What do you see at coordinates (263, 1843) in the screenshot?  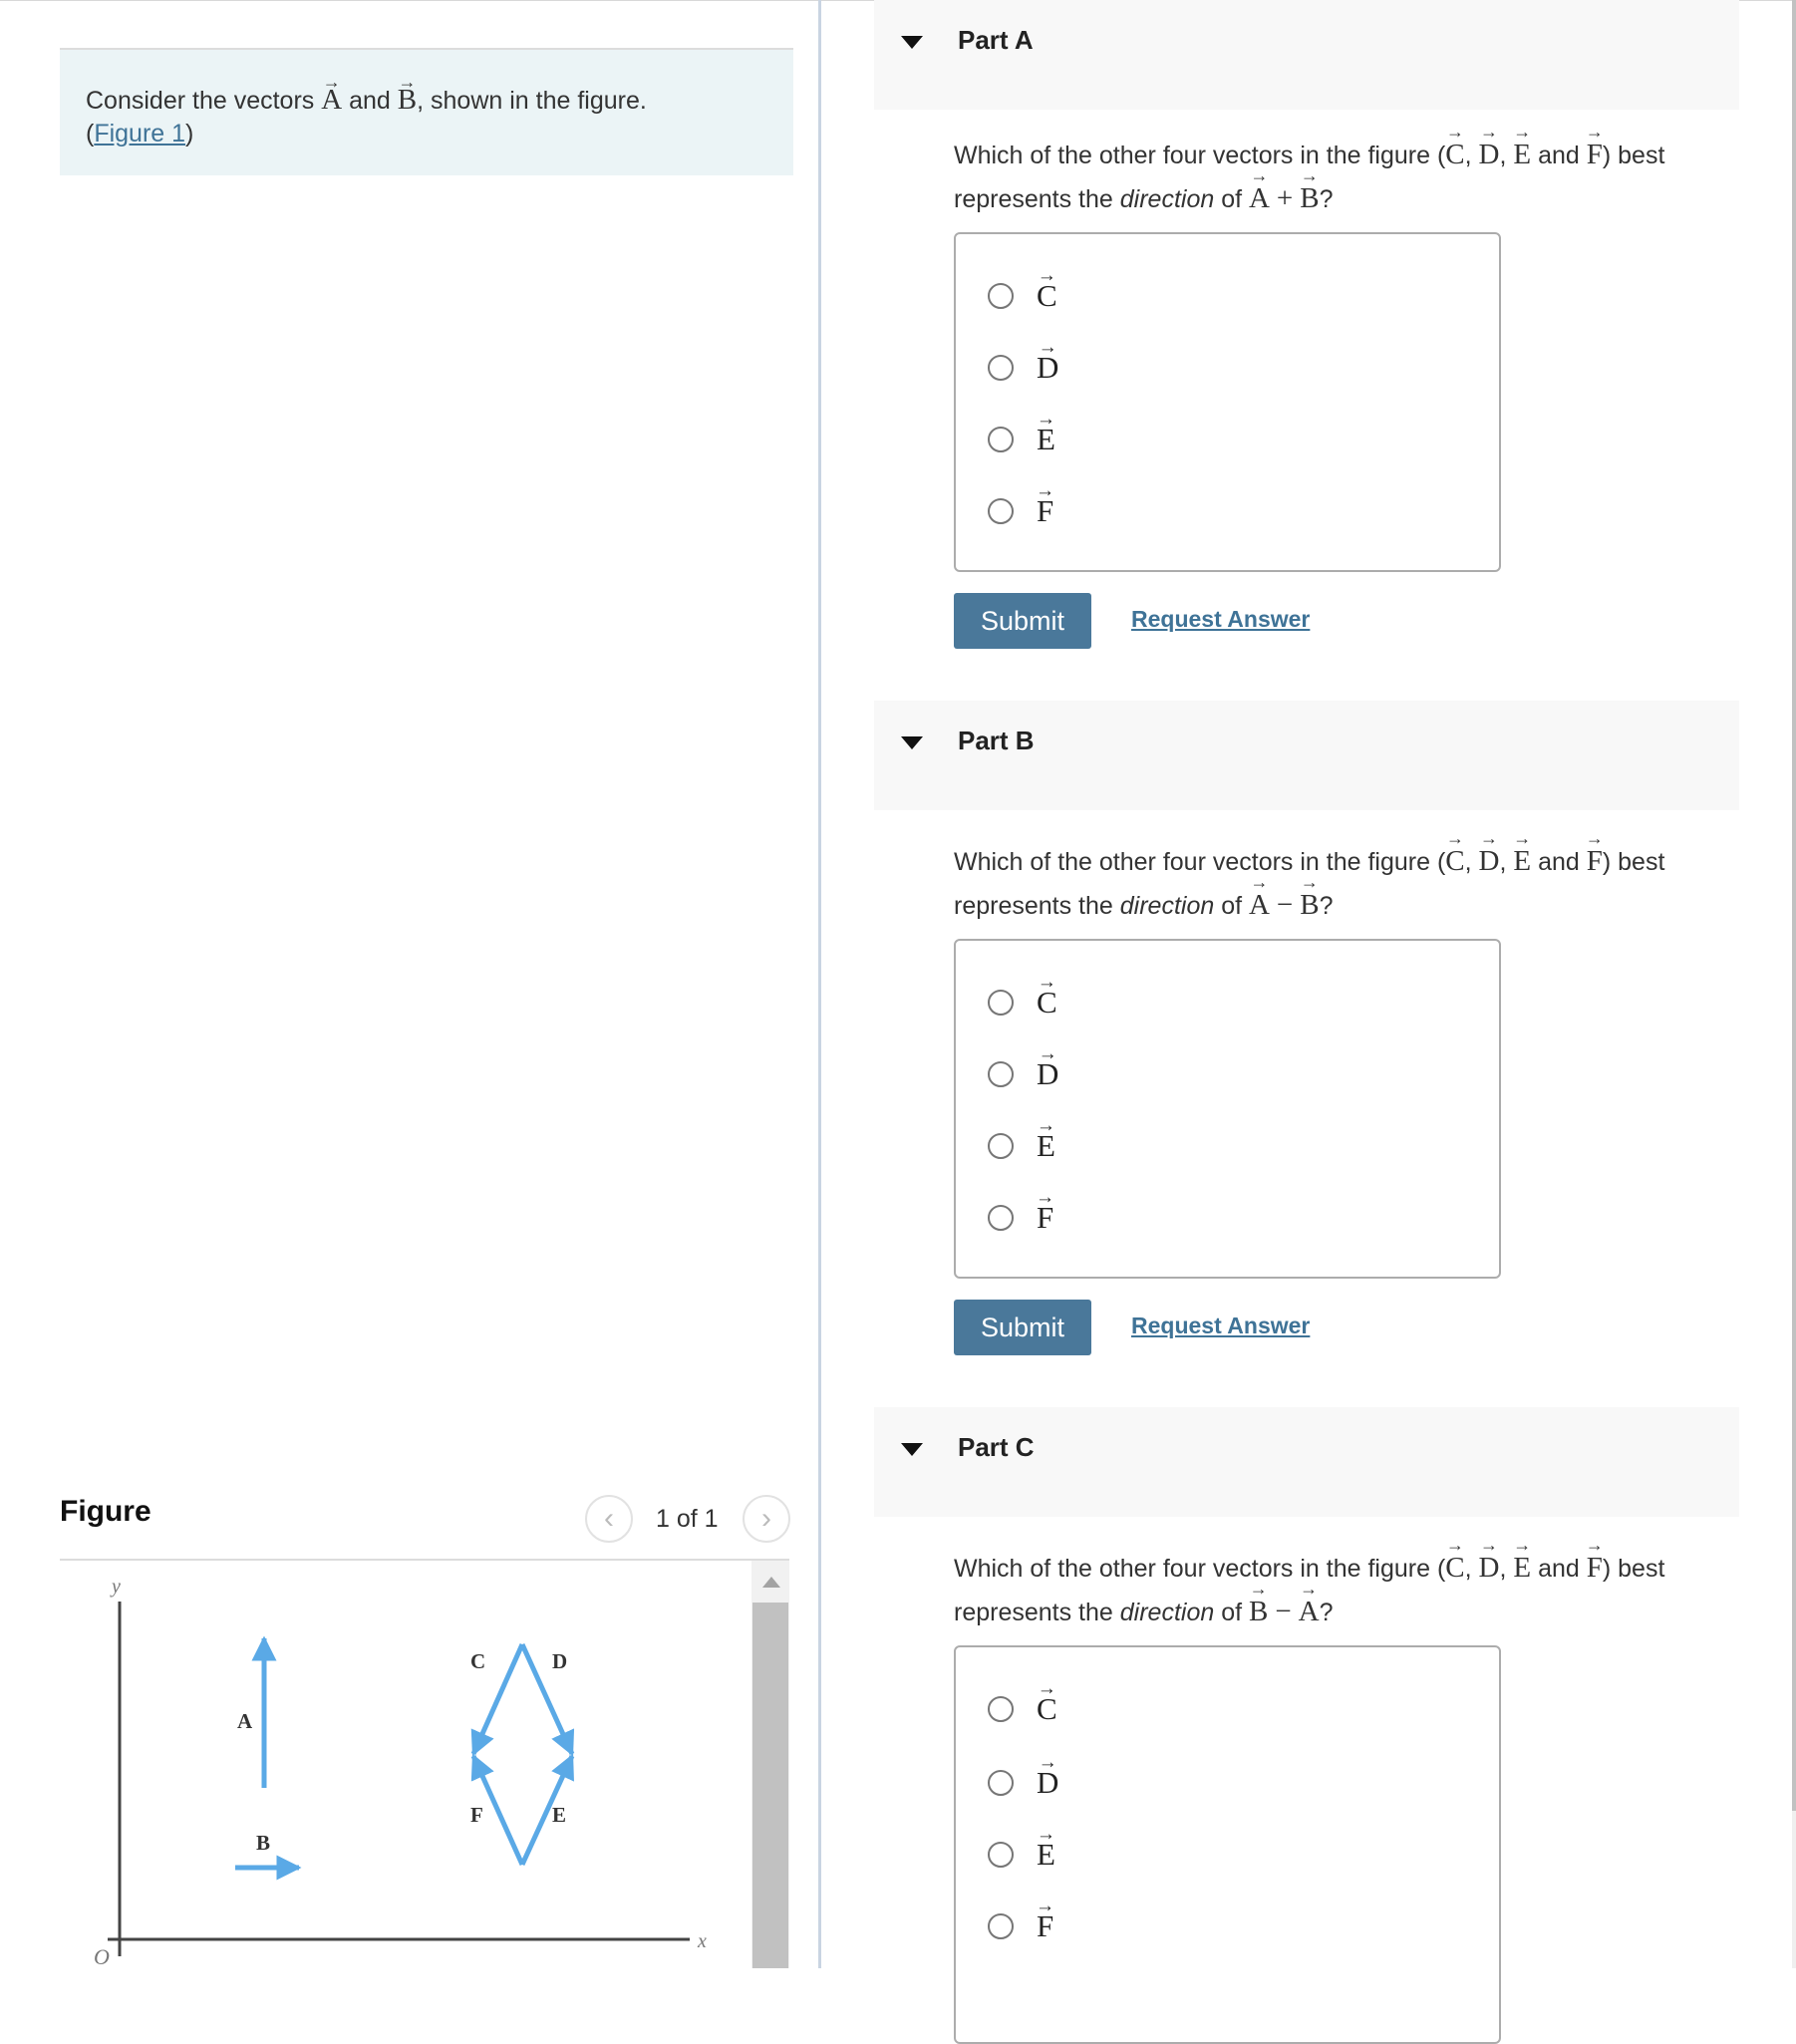 I see `vector-b-label: B` at bounding box center [263, 1843].